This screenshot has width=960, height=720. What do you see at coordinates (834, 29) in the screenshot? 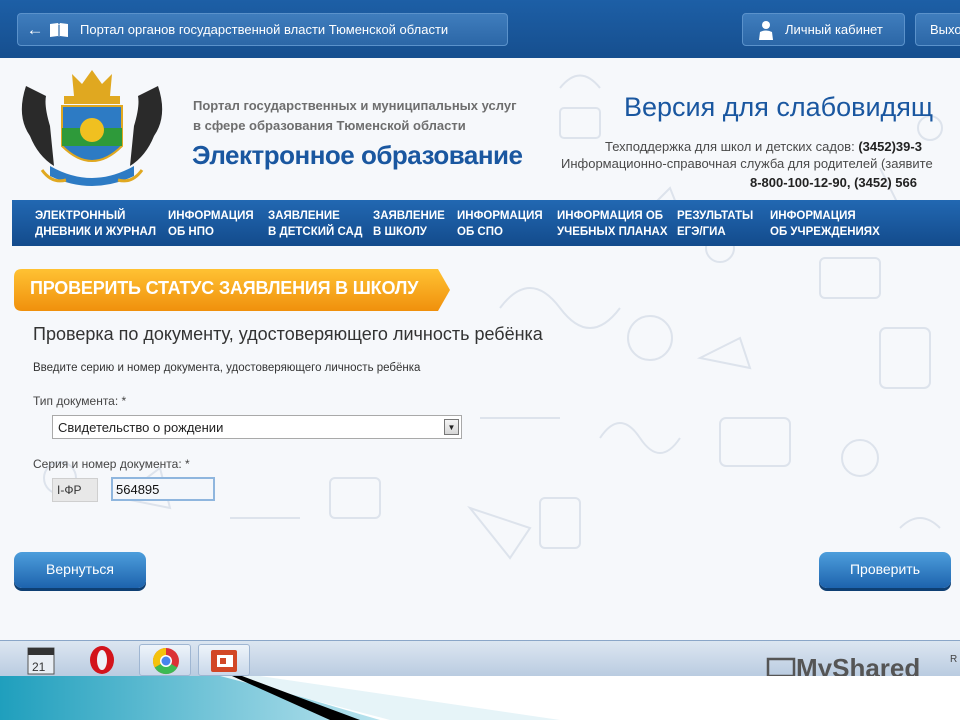
I see `personal-cabinet-label: Личный кабинет` at bounding box center [834, 29].